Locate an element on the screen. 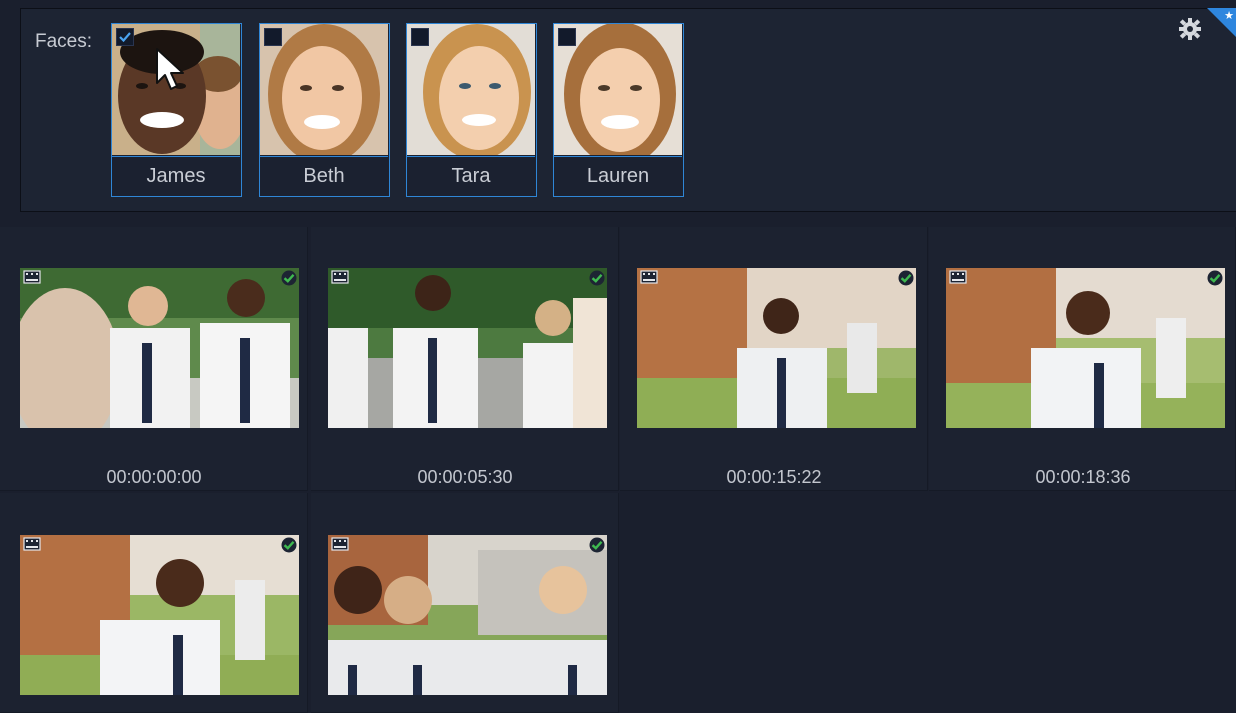  faces-label: Faces: is located at coordinates (64, 41).